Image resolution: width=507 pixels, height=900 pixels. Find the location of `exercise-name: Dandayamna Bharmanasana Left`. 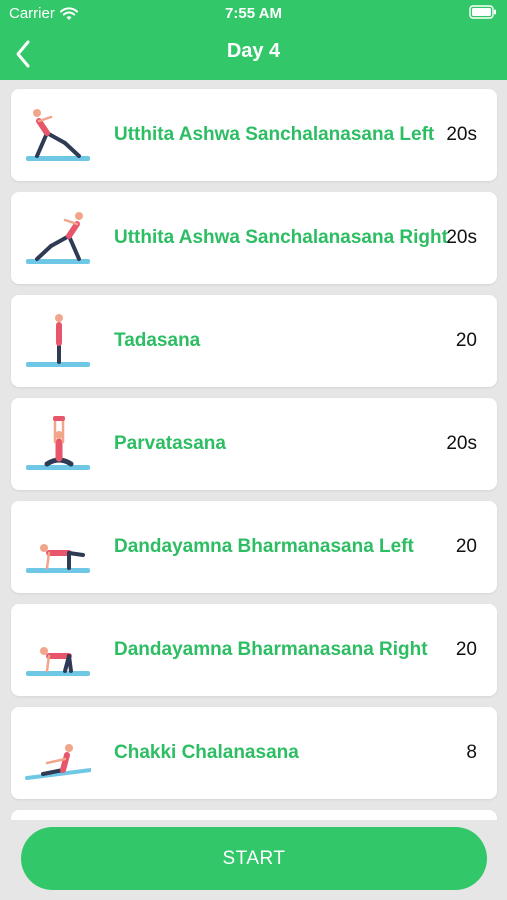

exercise-name: Dandayamna Bharmanasana Left is located at coordinates (264, 546).